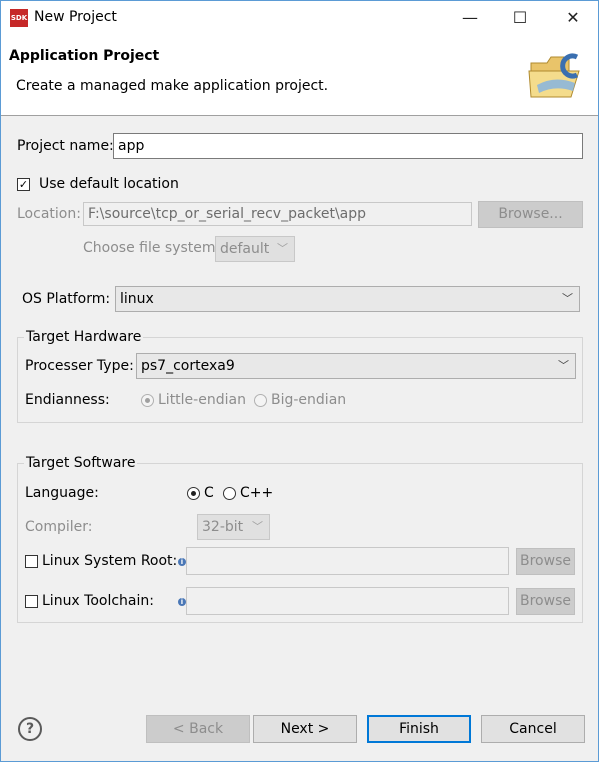 This screenshot has height=762, width=599. Describe the element at coordinates (202, 400) in the screenshot. I see `little-endian-label: Little-endian` at that location.